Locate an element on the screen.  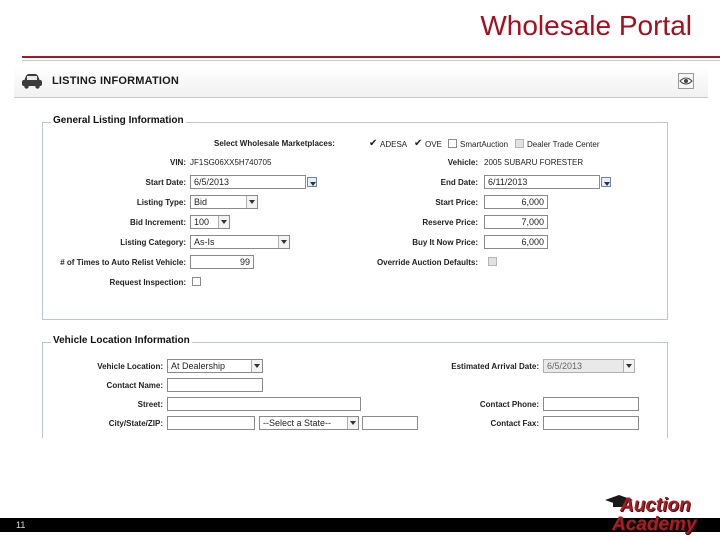
auto-relist-input: 99 is located at coordinates (222, 262).